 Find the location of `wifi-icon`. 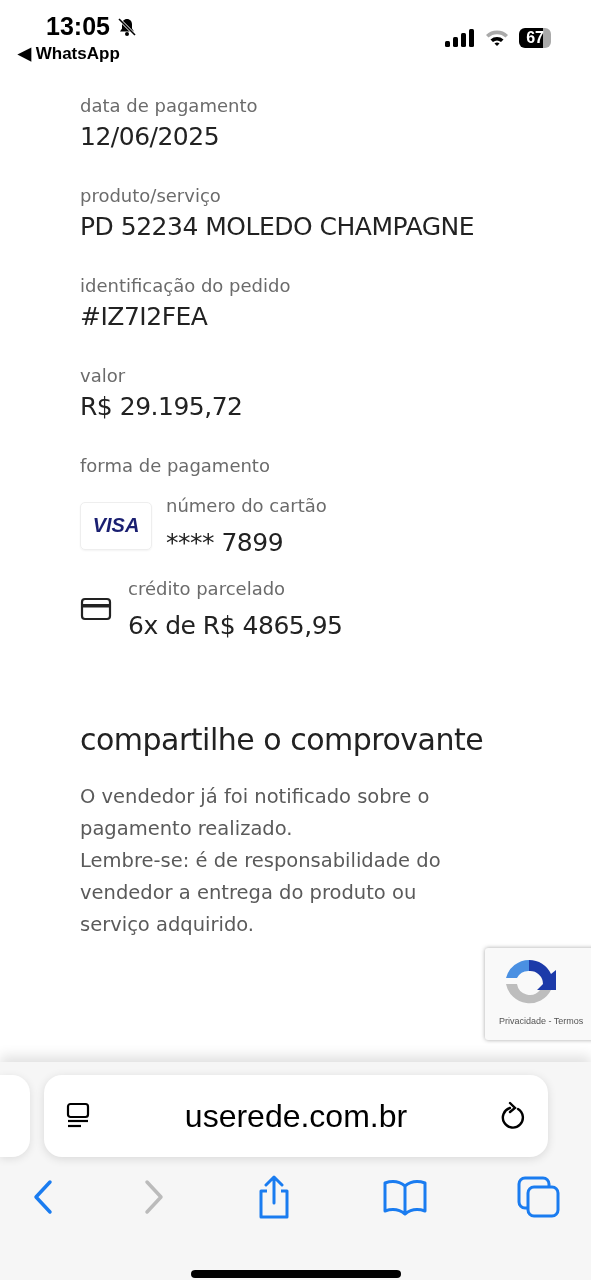

wifi-icon is located at coordinates (497, 38).